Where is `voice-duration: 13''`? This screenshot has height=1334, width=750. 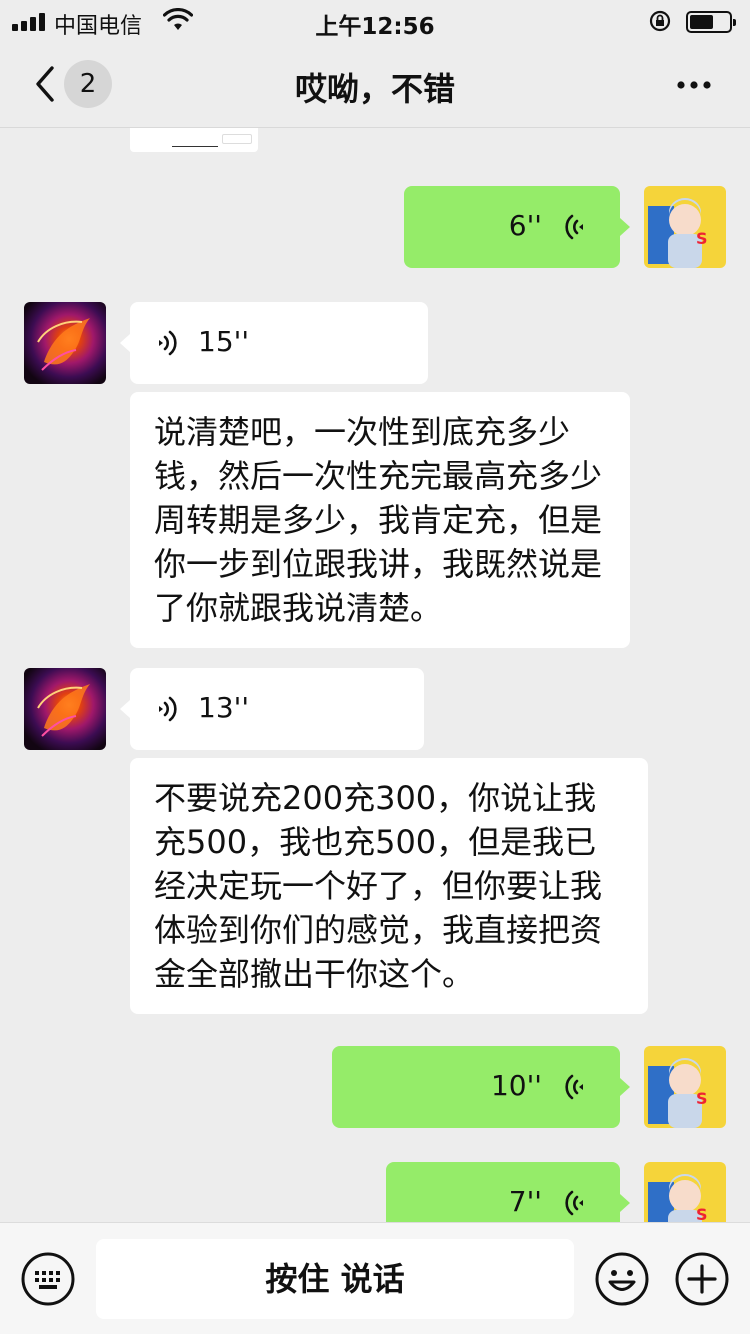 voice-duration: 13'' is located at coordinates (224, 707).